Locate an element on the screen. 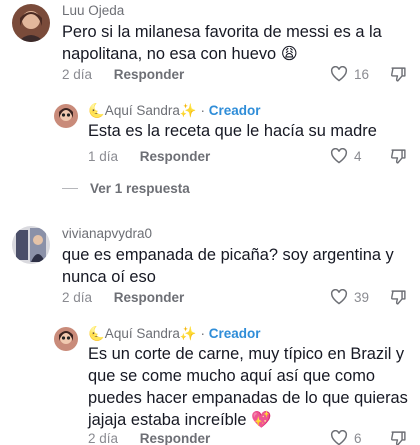 Image resolution: width=420 pixels, height=445 pixels. like-count: 6 is located at coordinates (358, 437).